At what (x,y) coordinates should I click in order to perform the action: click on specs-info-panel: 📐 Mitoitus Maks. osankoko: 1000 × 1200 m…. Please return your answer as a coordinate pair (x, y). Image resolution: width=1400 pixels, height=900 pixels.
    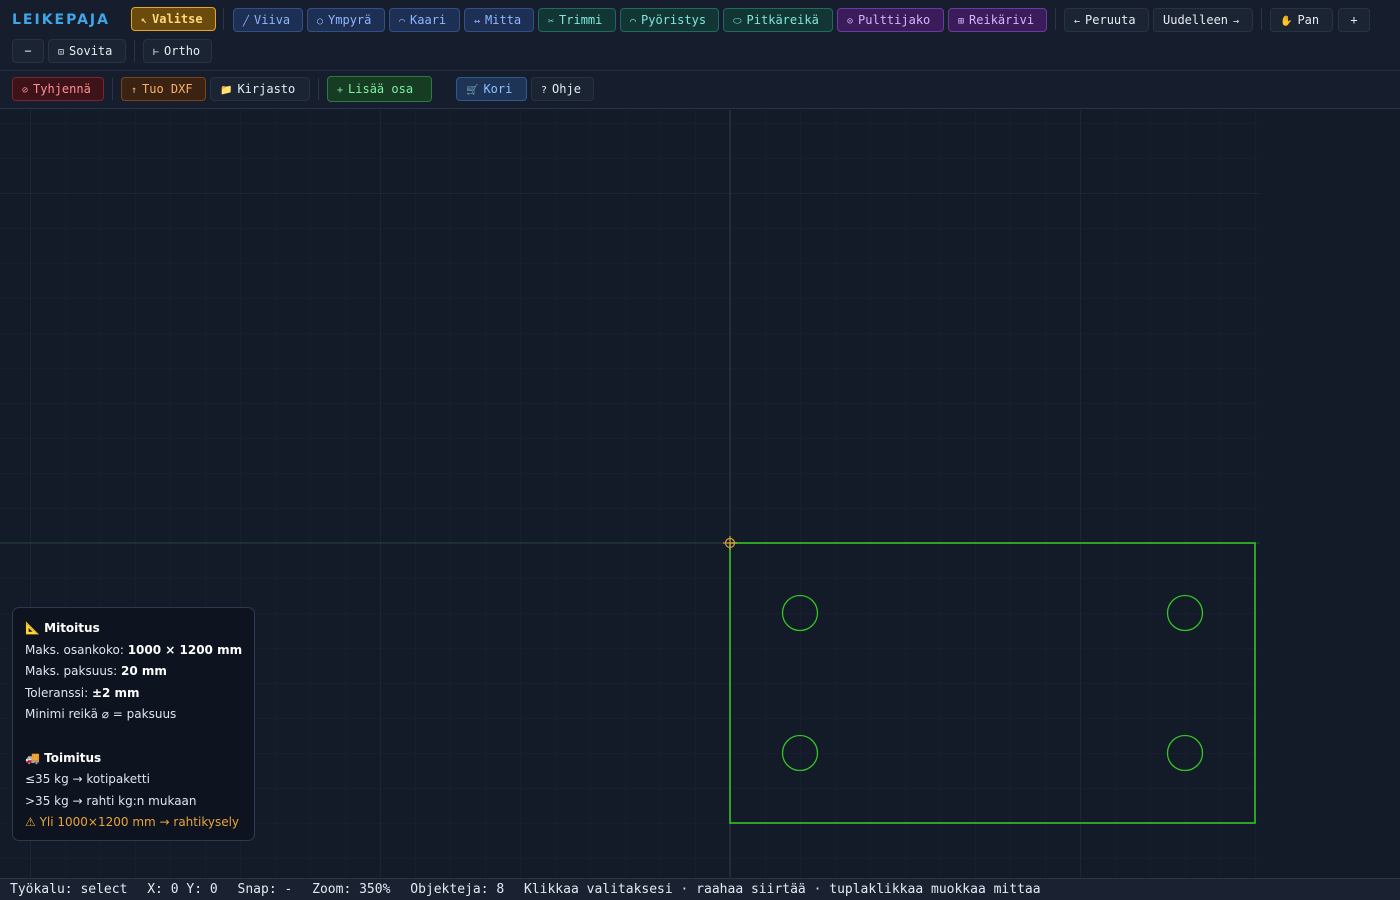
    Looking at the image, I should click on (133, 724).